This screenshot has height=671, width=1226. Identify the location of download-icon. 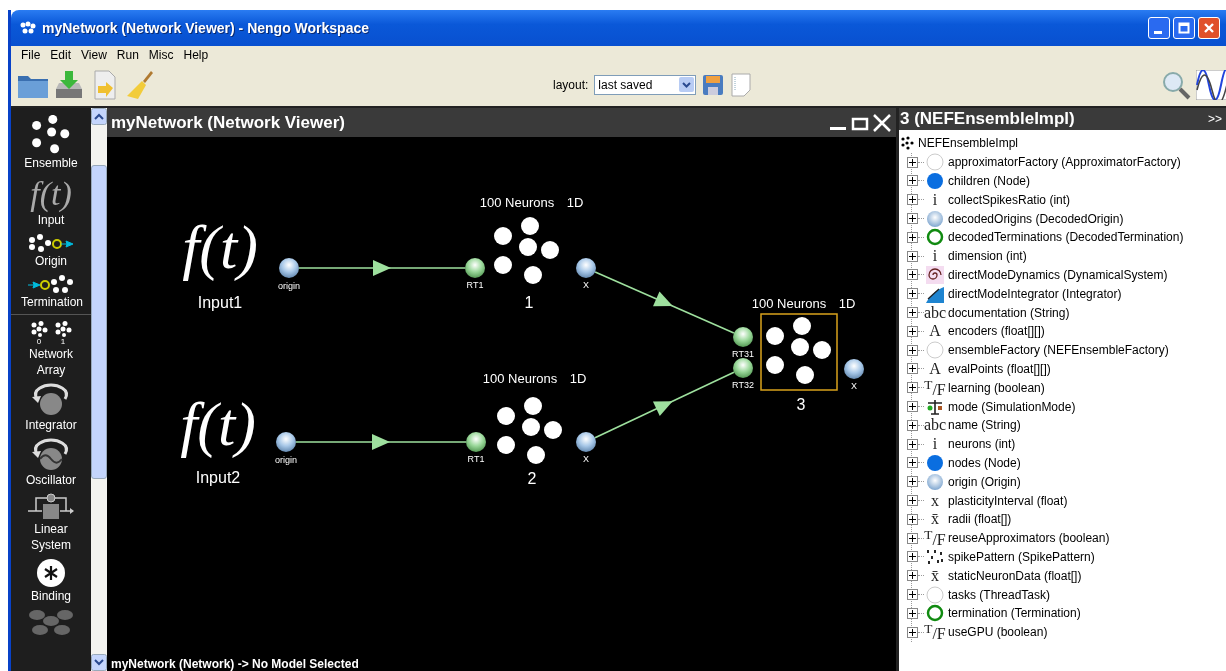
(69, 84).